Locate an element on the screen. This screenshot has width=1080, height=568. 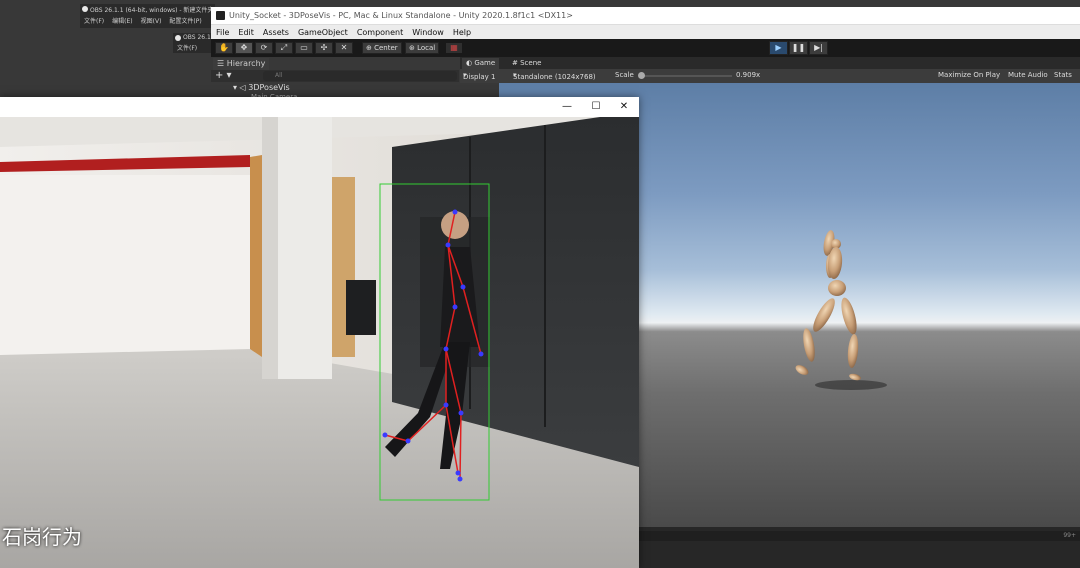
hand-tool-icon: ✋ is located at coordinates (224, 48).